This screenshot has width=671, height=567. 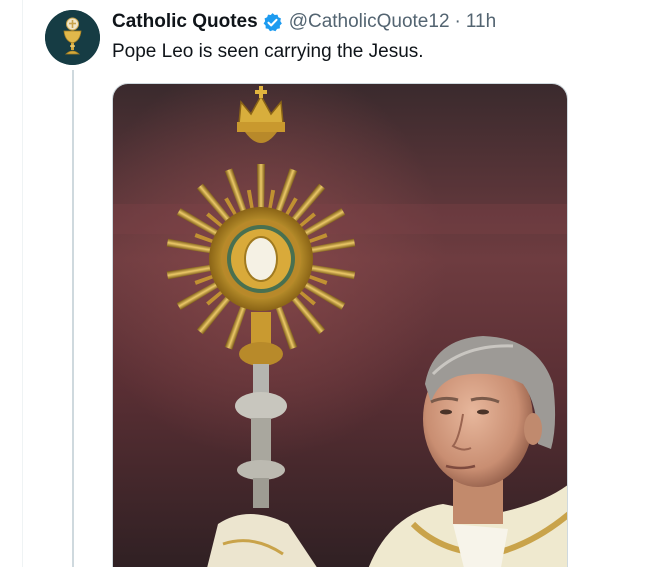 What do you see at coordinates (369, 22) in the screenshot?
I see `author-handle: @CatholicQuote12` at bounding box center [369, 22].